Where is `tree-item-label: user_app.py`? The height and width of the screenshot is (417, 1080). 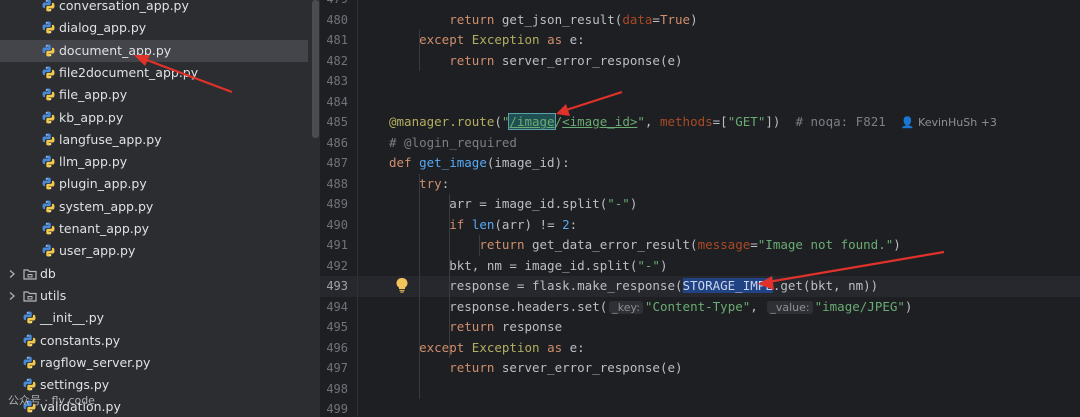
tree-item-label: user_app.py is located at coordinates (97, 251).